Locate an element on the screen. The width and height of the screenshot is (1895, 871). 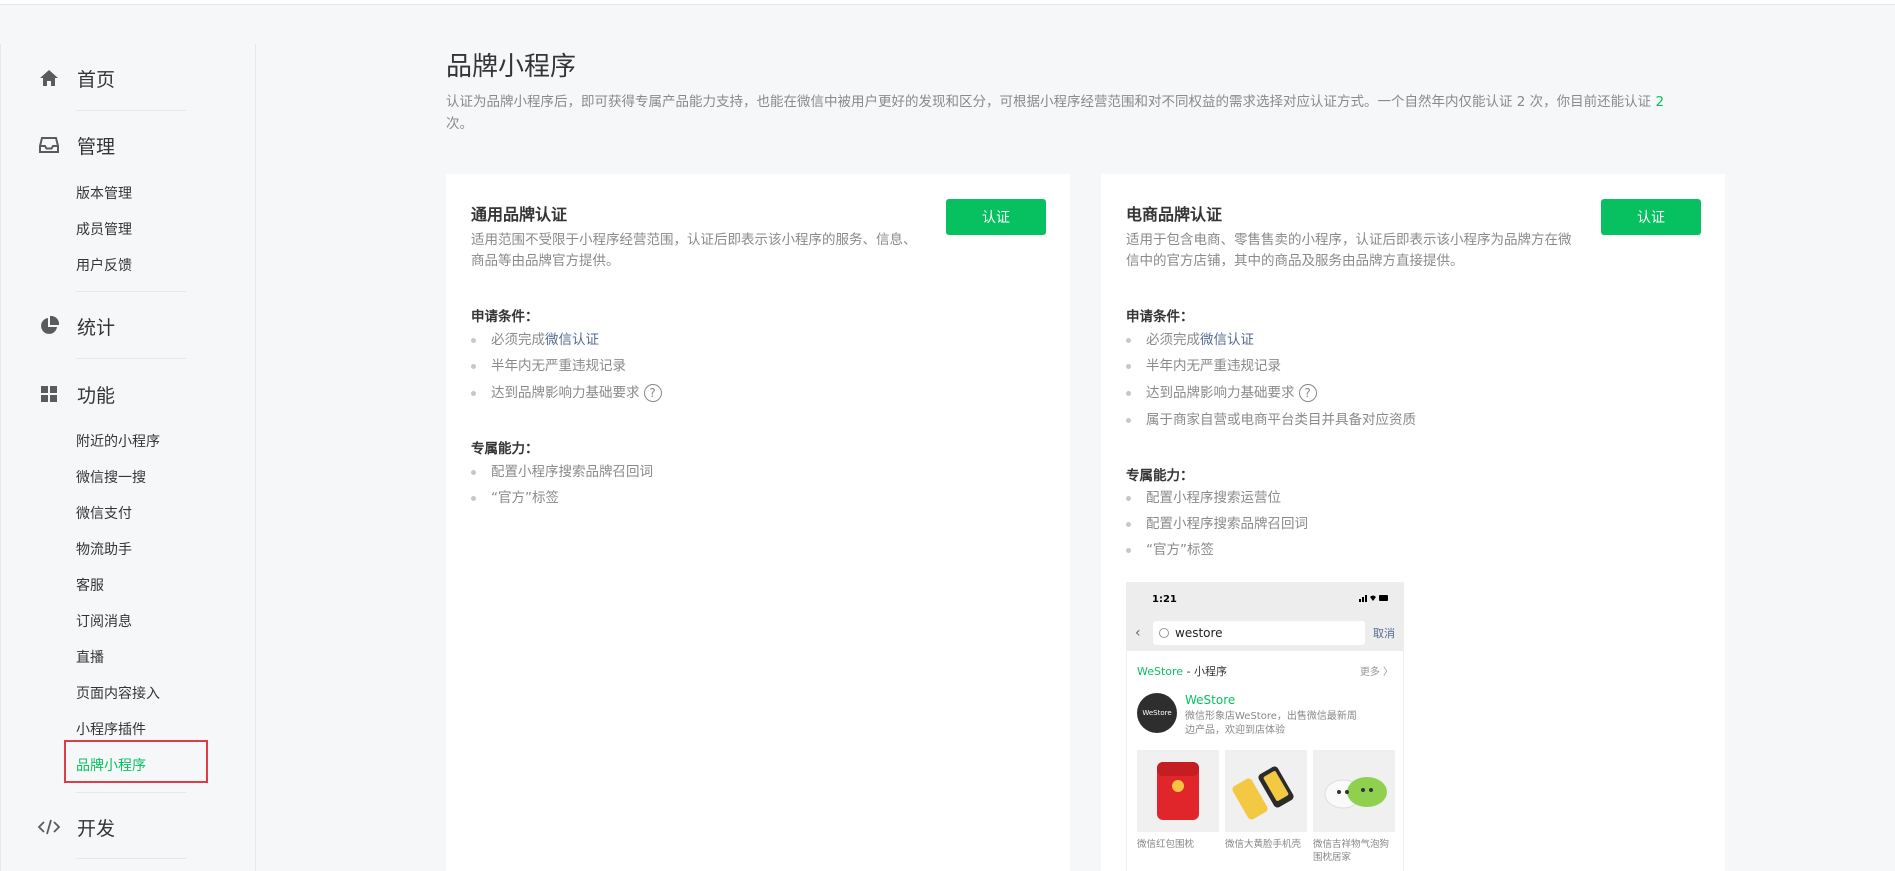
sidebar-item-version: 版本管理 is located at coordinates (104, 194).